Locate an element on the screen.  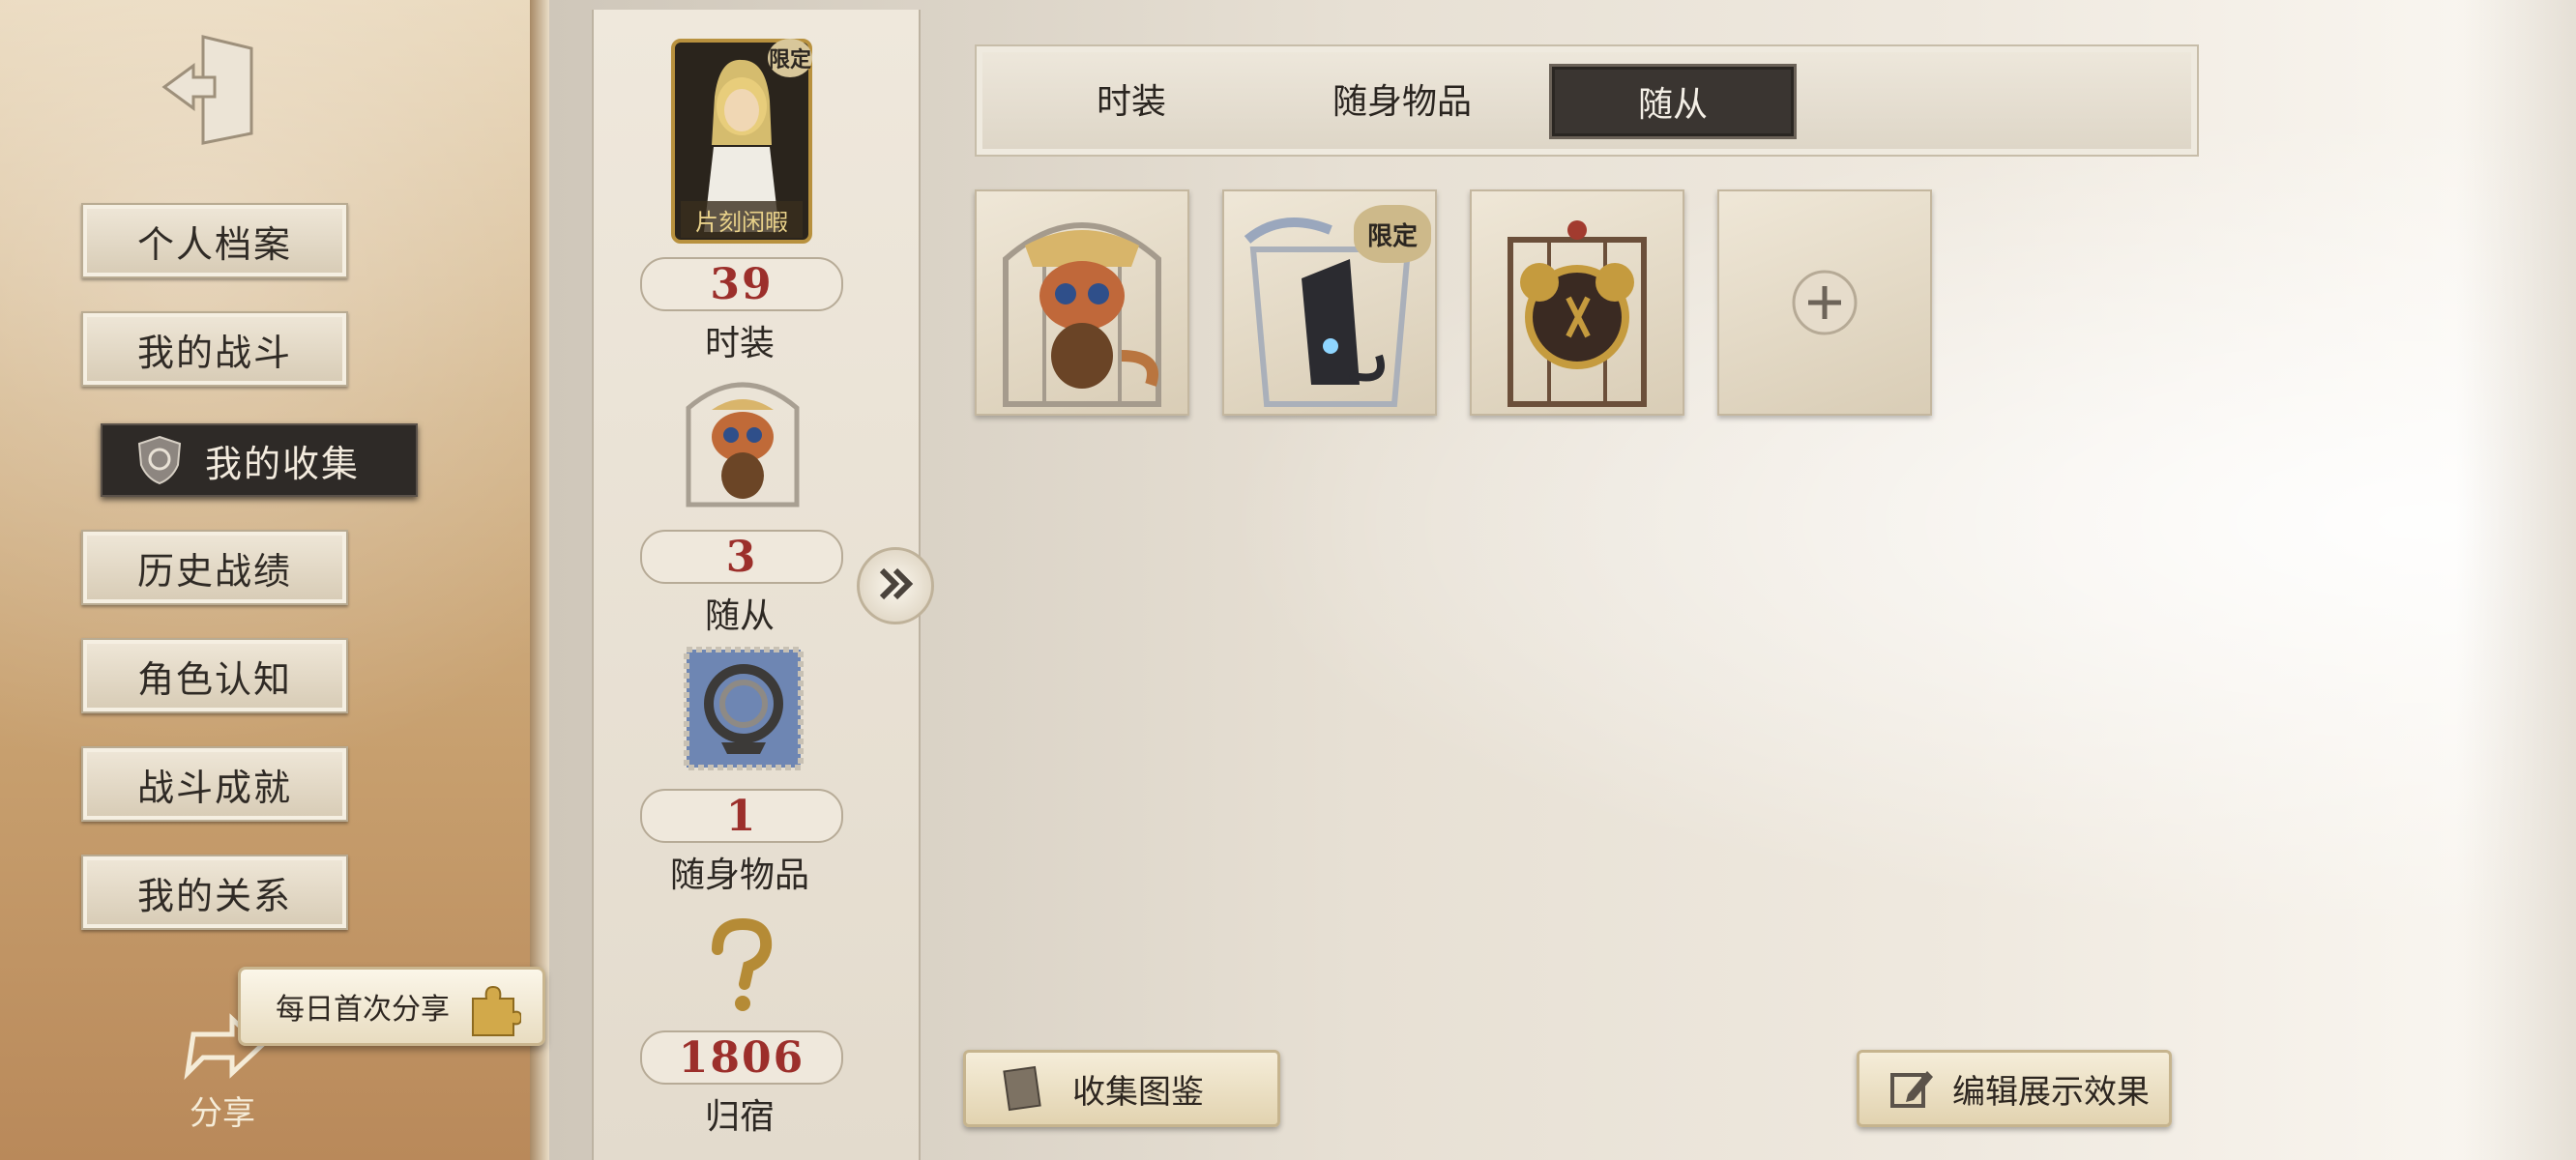
sidebar-item-profile: 个人档案 is located at coordinates (214, 240).